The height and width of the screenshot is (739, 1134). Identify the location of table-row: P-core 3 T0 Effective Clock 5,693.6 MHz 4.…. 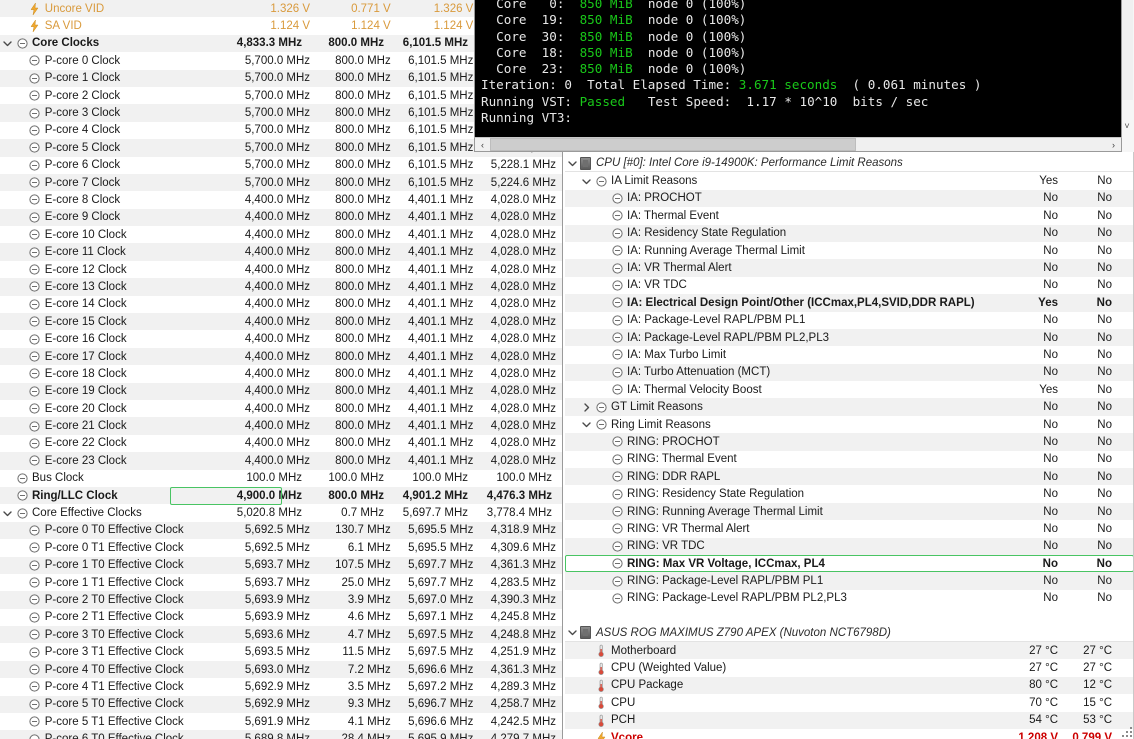
(281, 635).